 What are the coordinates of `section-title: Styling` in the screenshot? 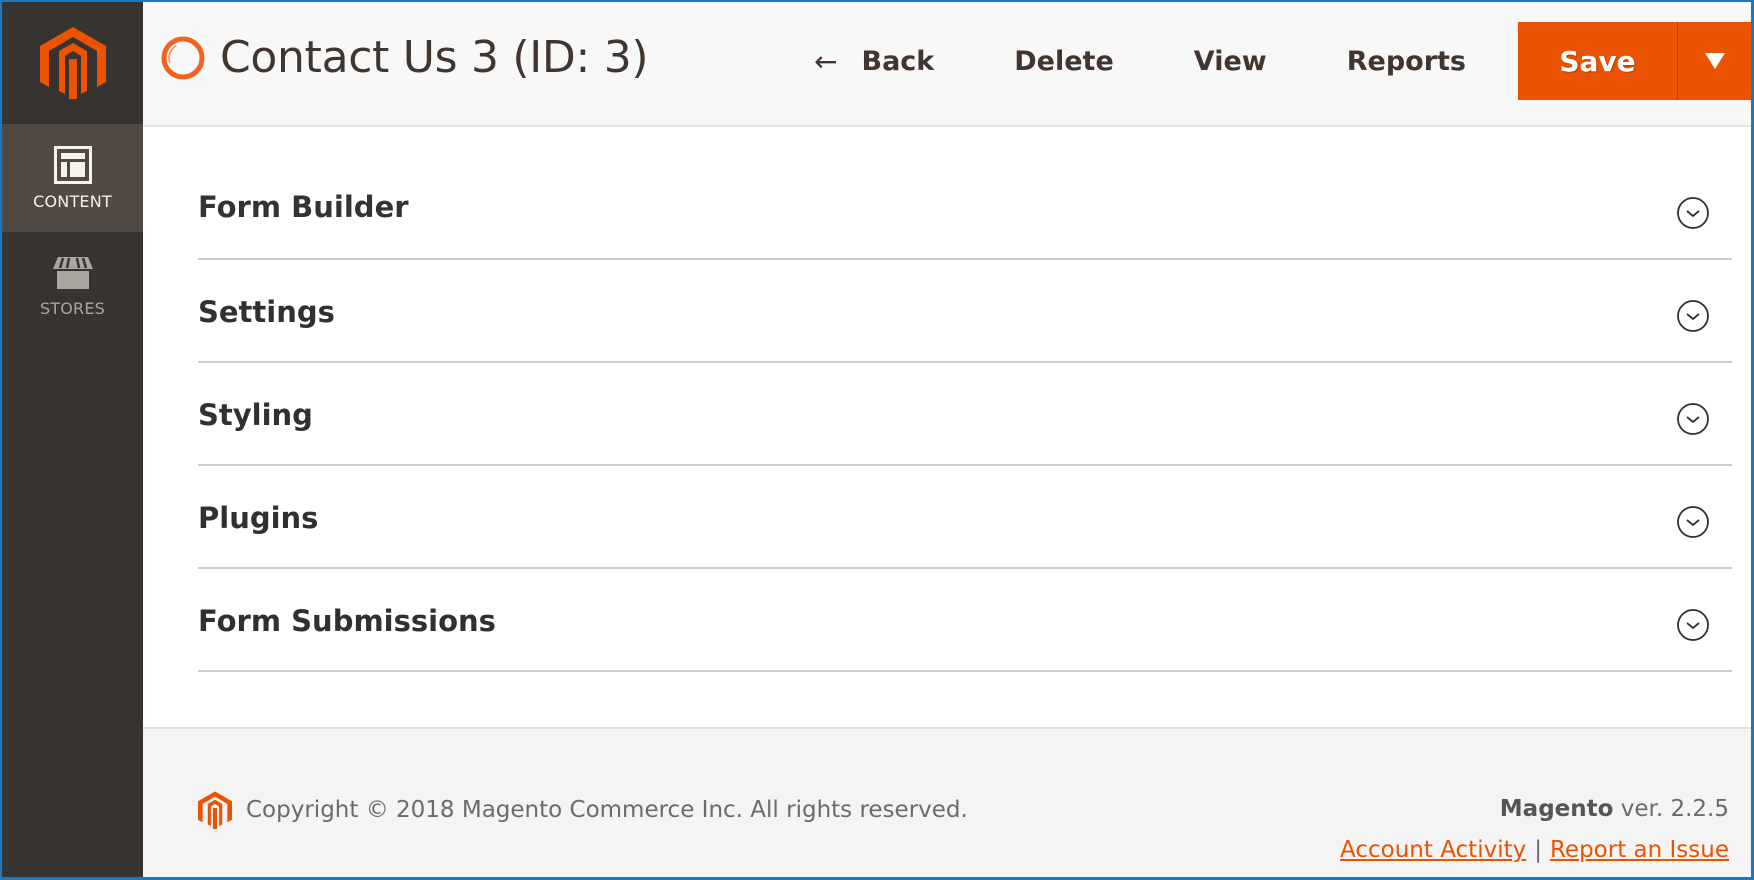 It's located at (255, 415).